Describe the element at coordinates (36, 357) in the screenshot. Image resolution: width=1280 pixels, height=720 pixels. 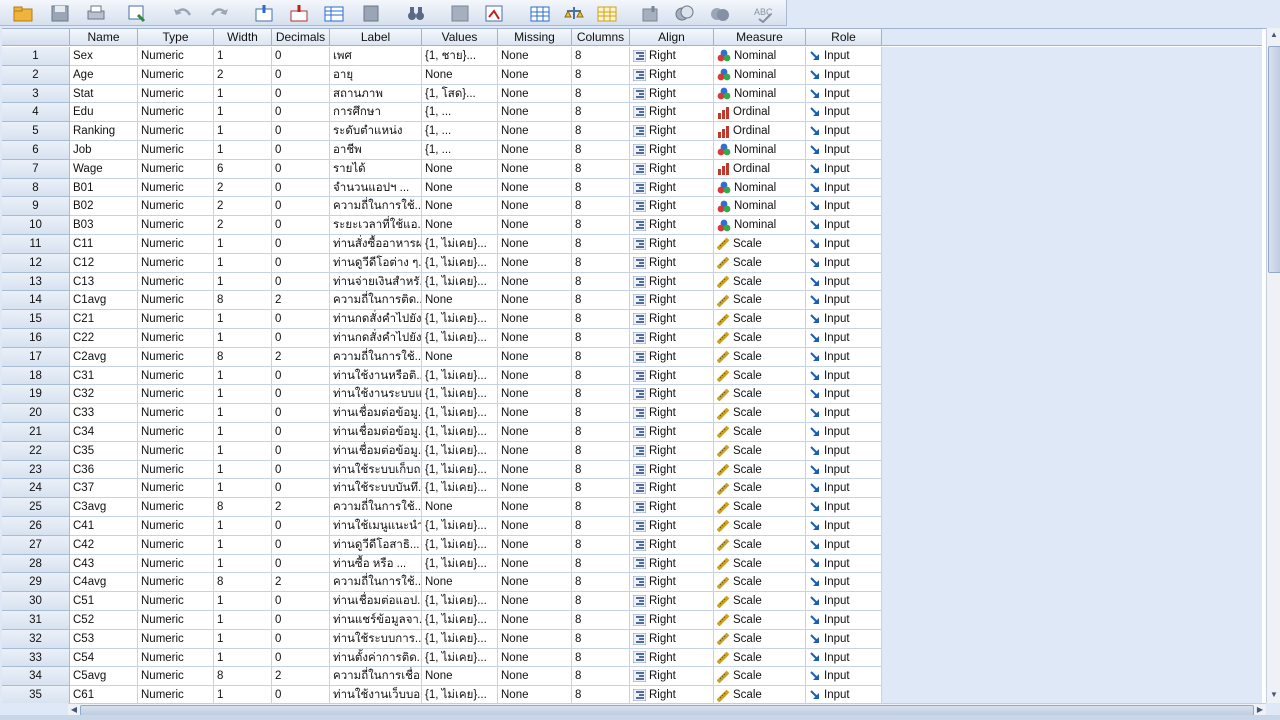
I see `row-number: 17` at that location.